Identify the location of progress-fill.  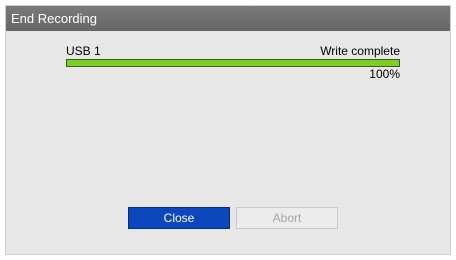
(233, 63).